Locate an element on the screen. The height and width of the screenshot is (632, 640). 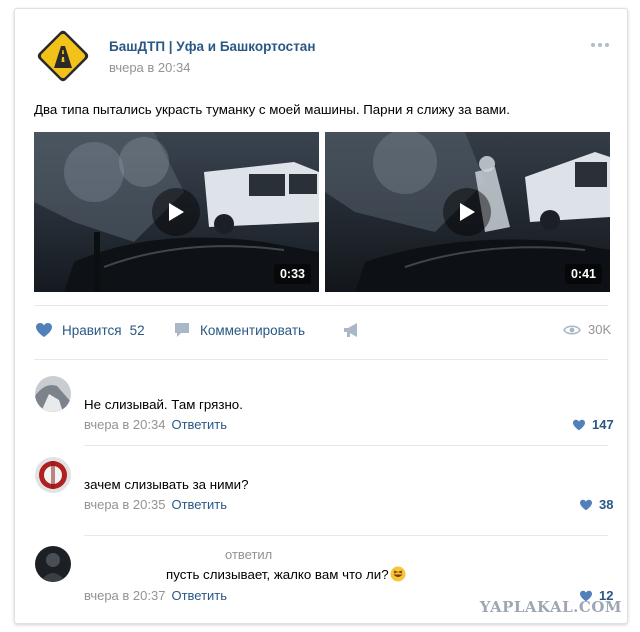
comment-icon is located at coordinates (182, 330).